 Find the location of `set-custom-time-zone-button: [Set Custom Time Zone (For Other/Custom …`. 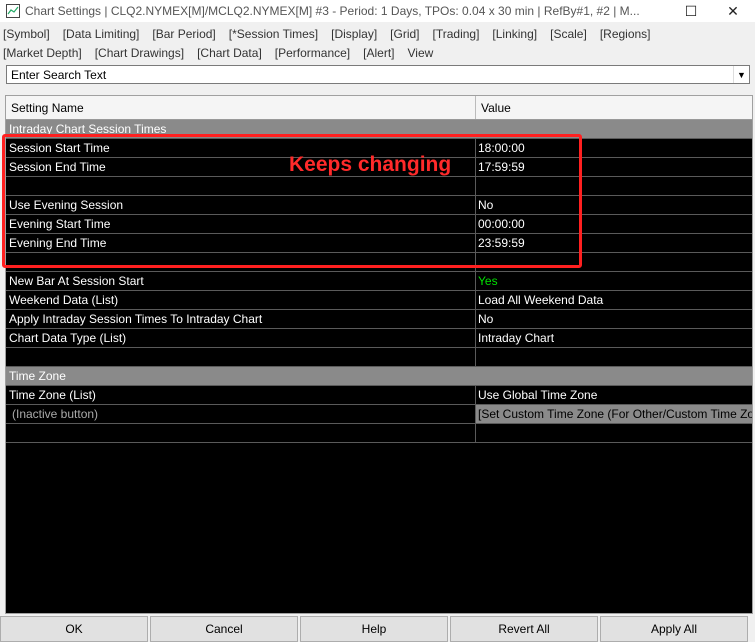

set-custom-time-zone-button: [Set Custom Time Zone (For Other/Custom … is located at coordinates (614, 414).